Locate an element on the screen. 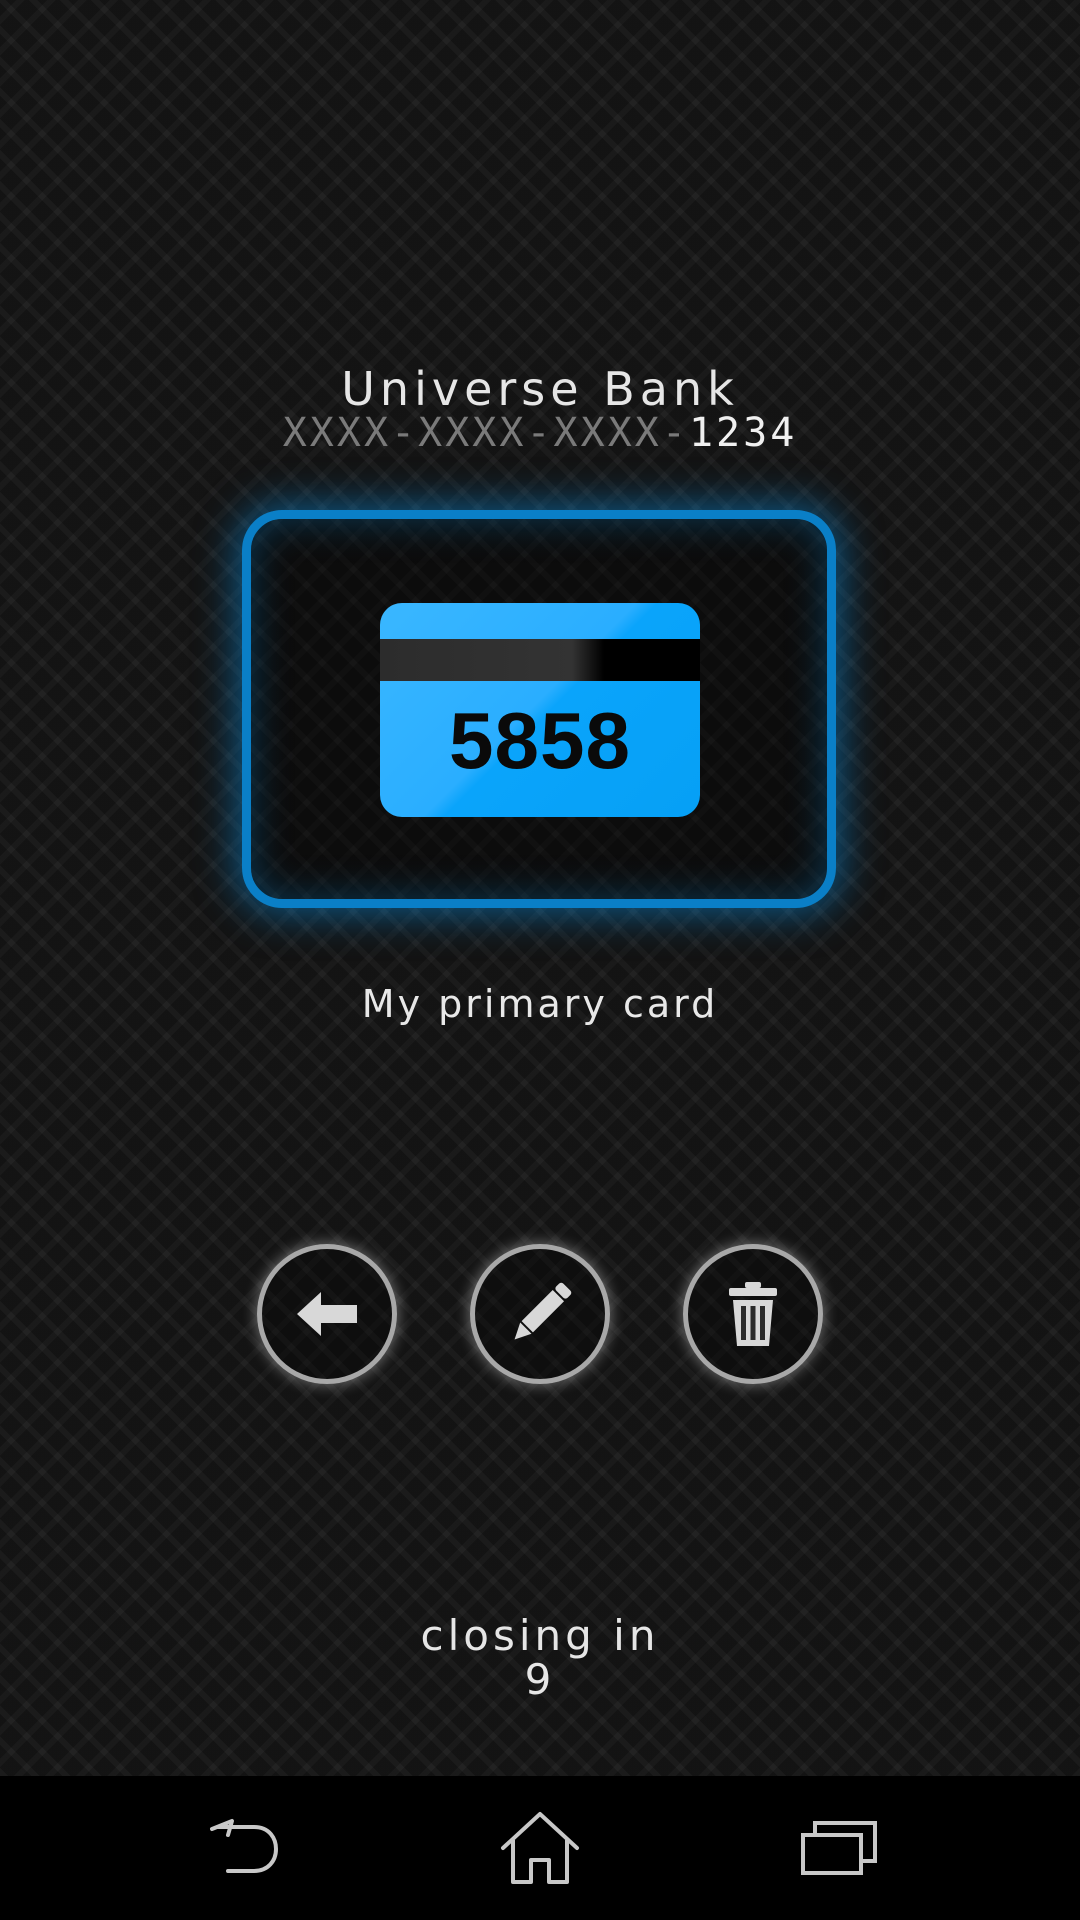 The image size is (1080, 1920). pencil-icon is located at coordinates (543, 1311).